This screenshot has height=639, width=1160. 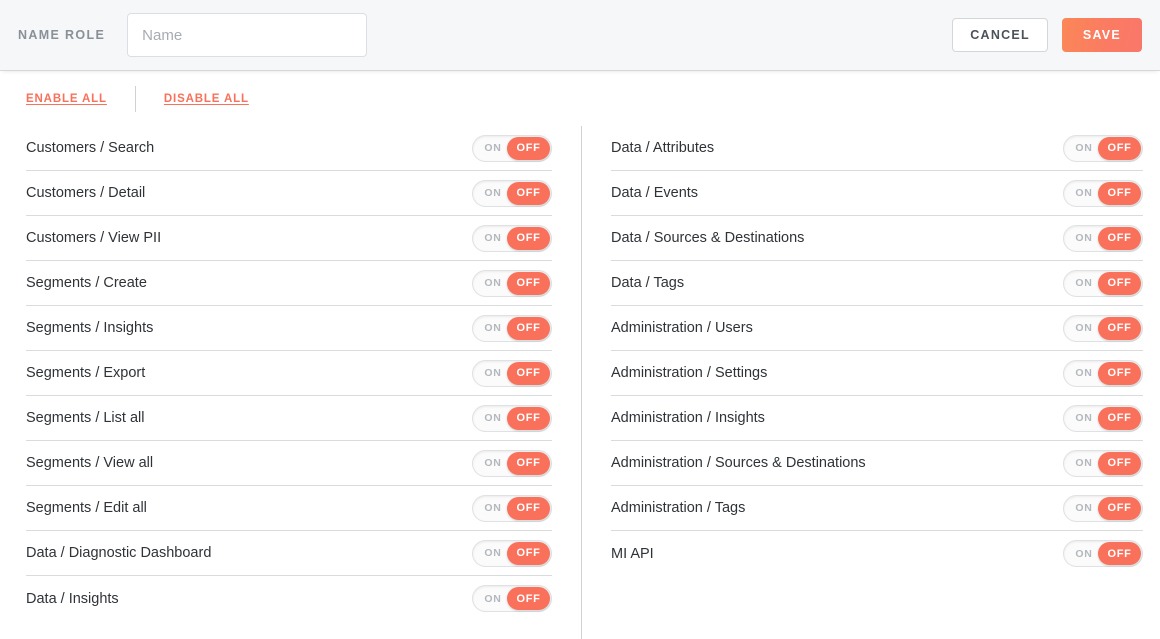 What do you see at coordinates (86, 283) in the screenshot?
I see `permission-label: Segments / Create` at bounding box center [86, 283].